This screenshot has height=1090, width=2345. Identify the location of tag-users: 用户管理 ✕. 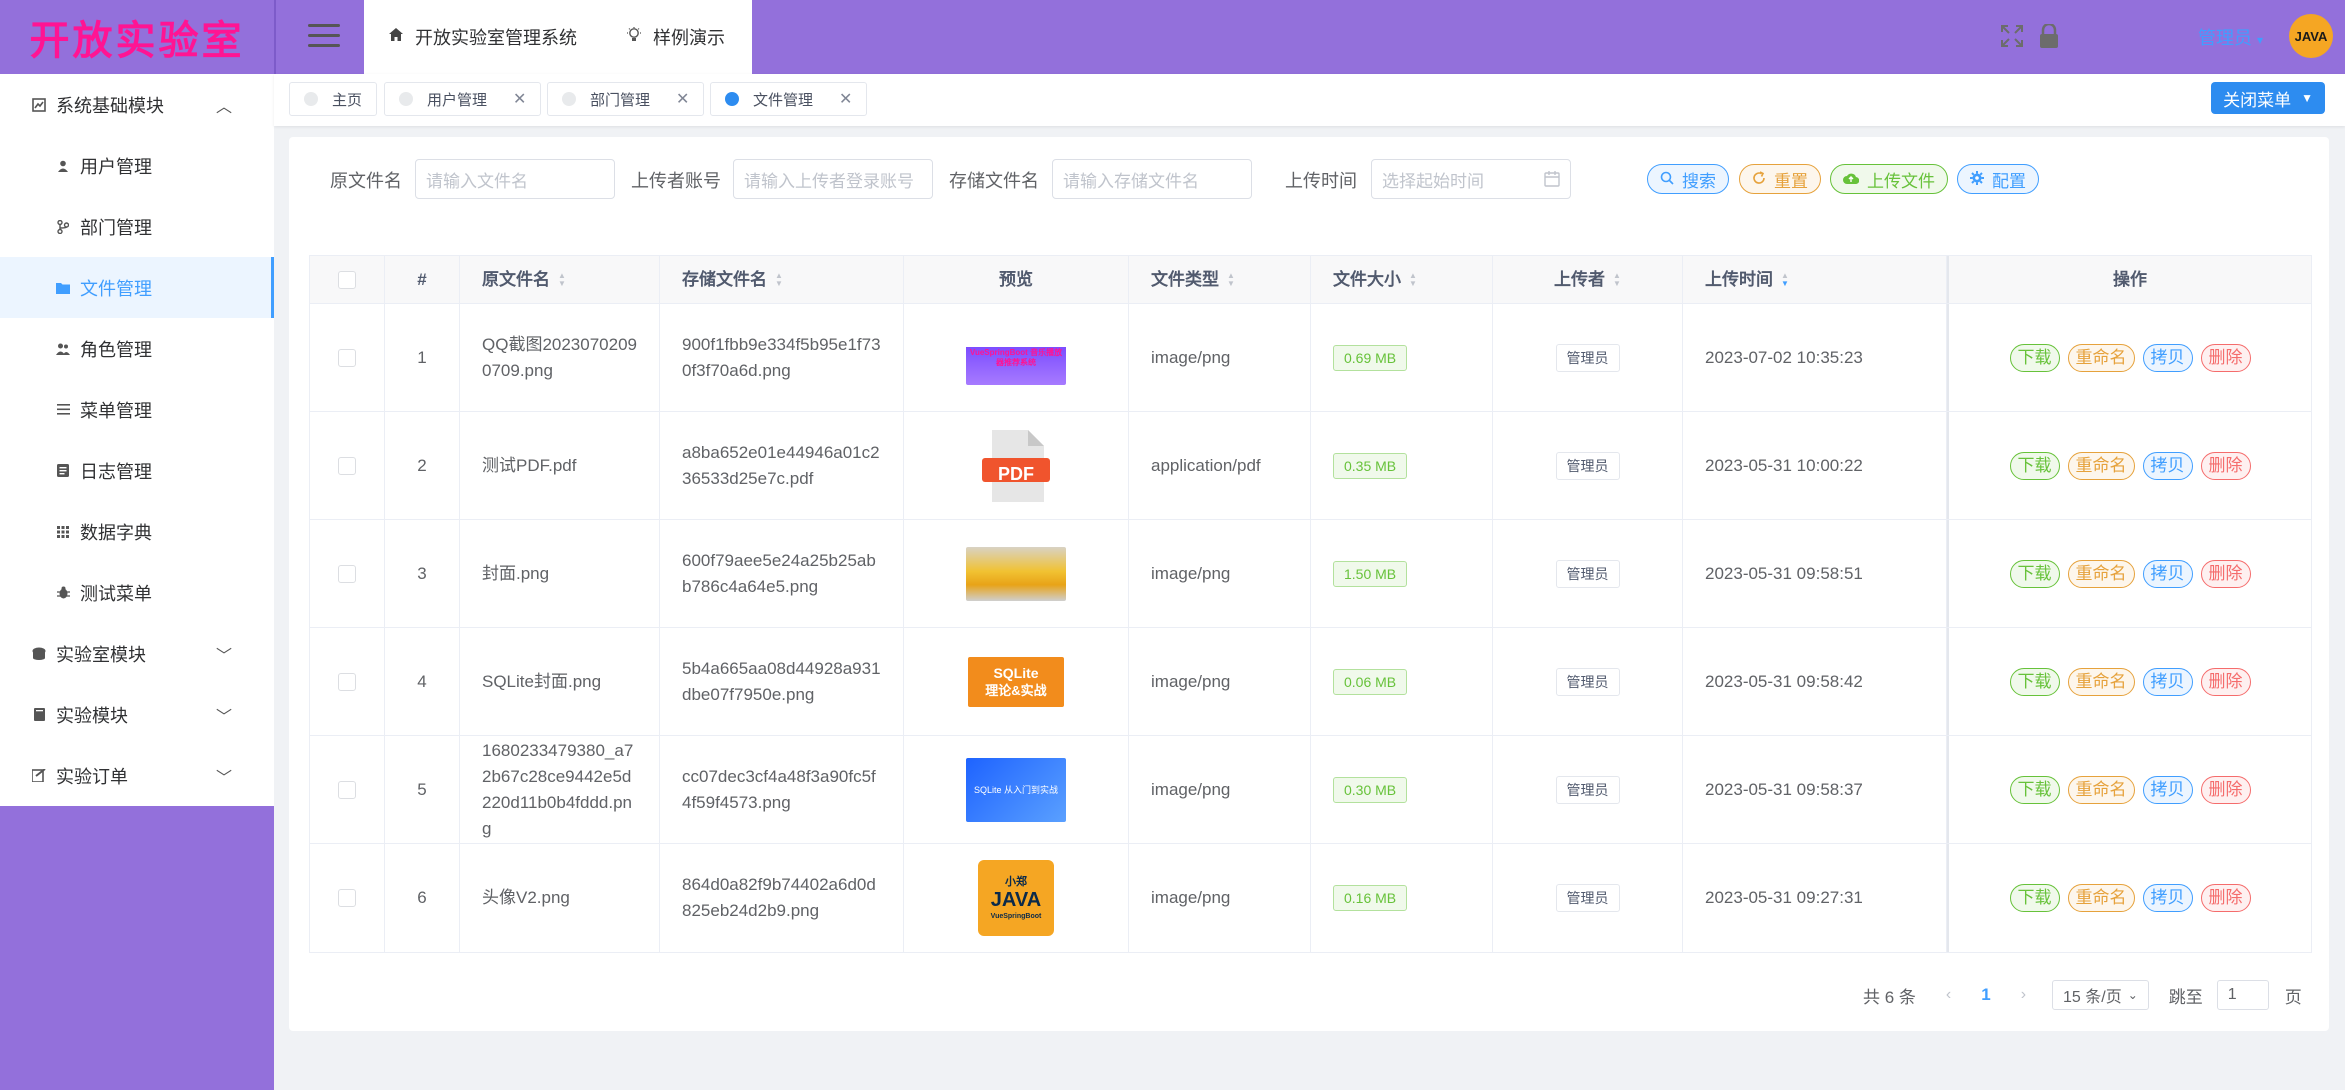
(463, 99).